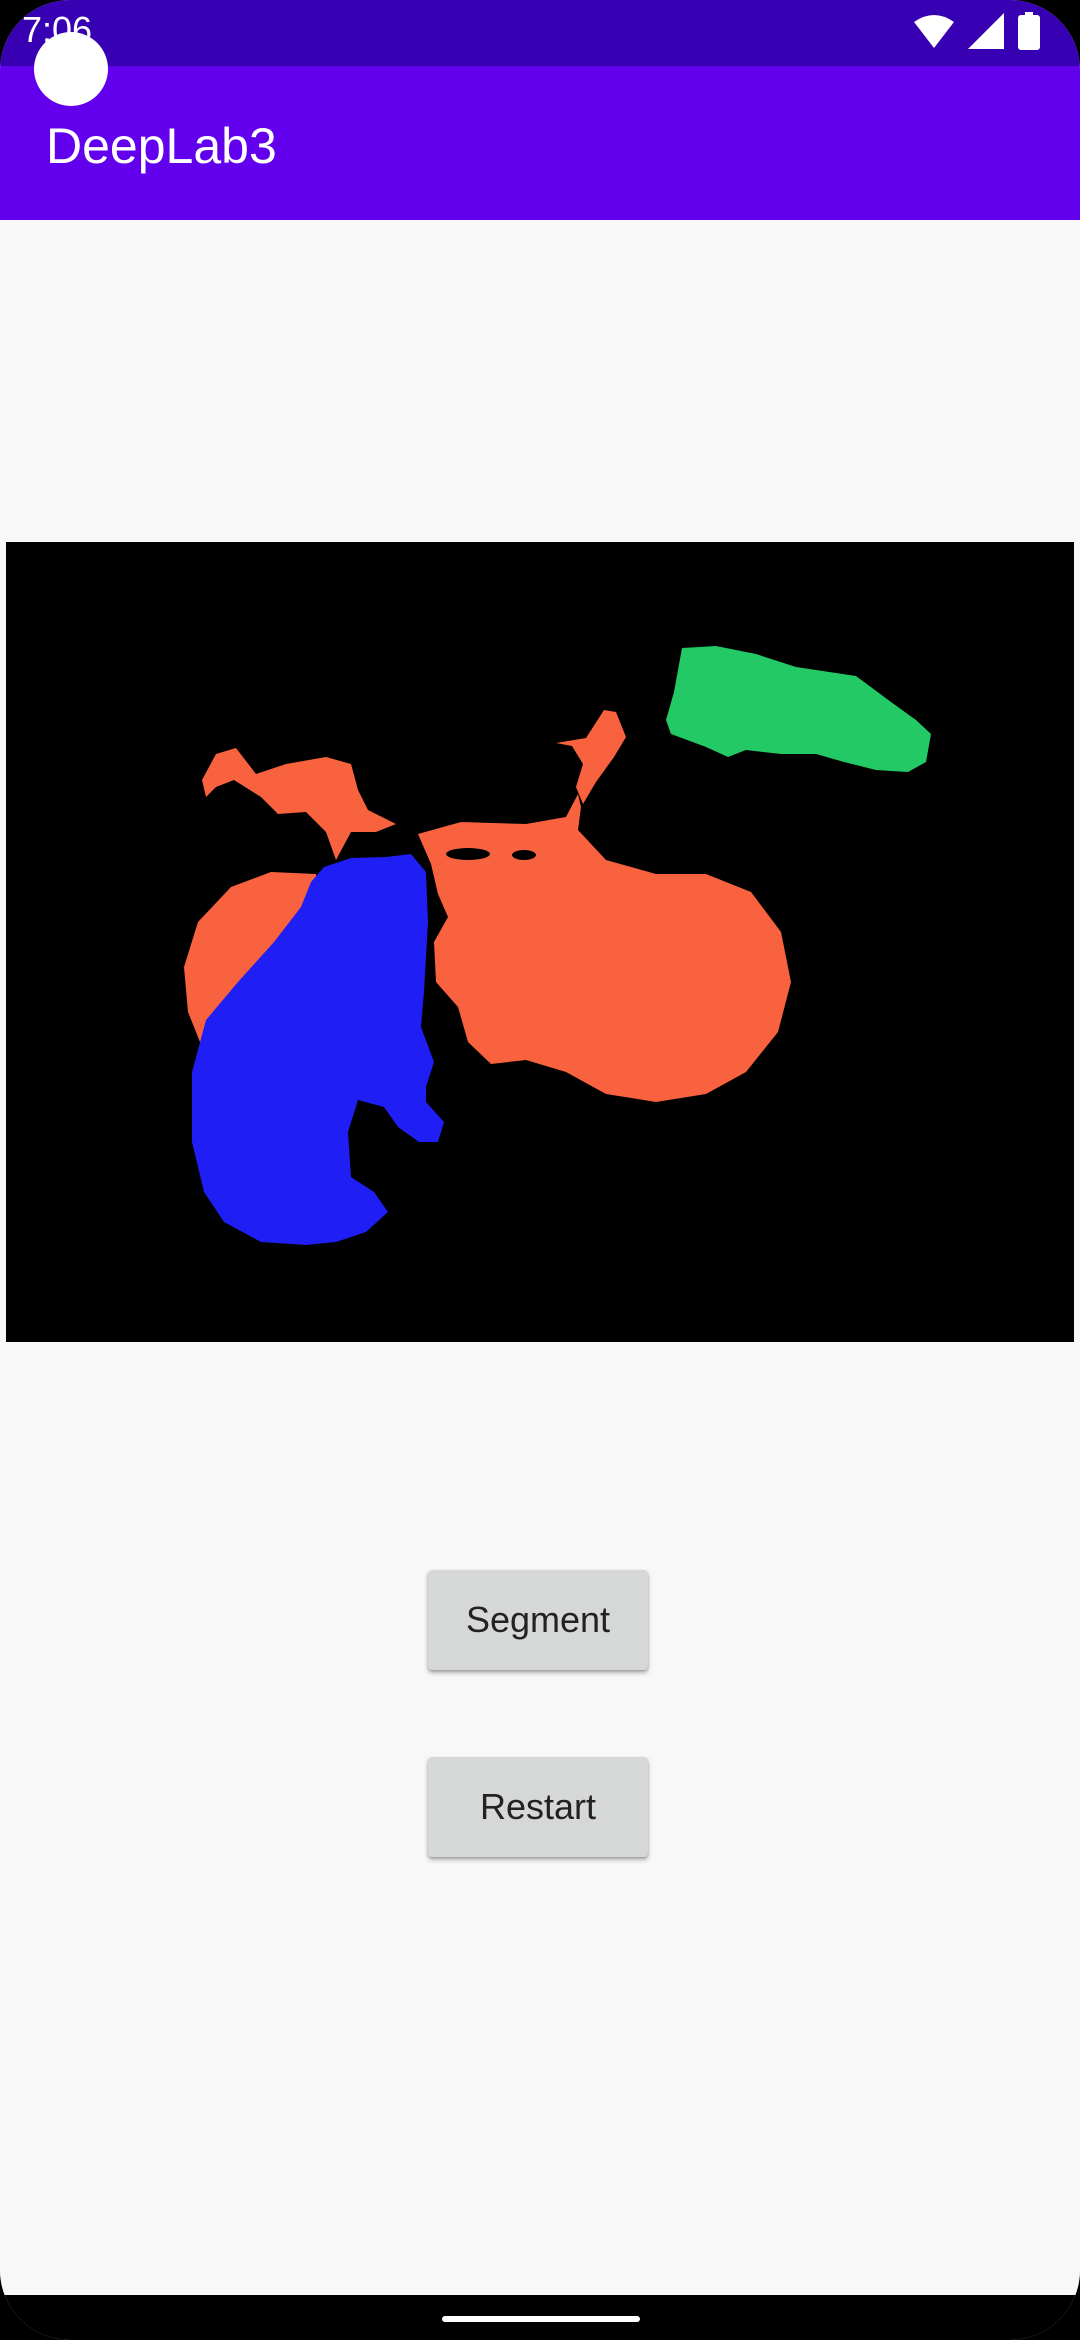 This screenshot has height=2340, width=1080. I want to click on app-bar: DeepLab3, so click(540, 143).